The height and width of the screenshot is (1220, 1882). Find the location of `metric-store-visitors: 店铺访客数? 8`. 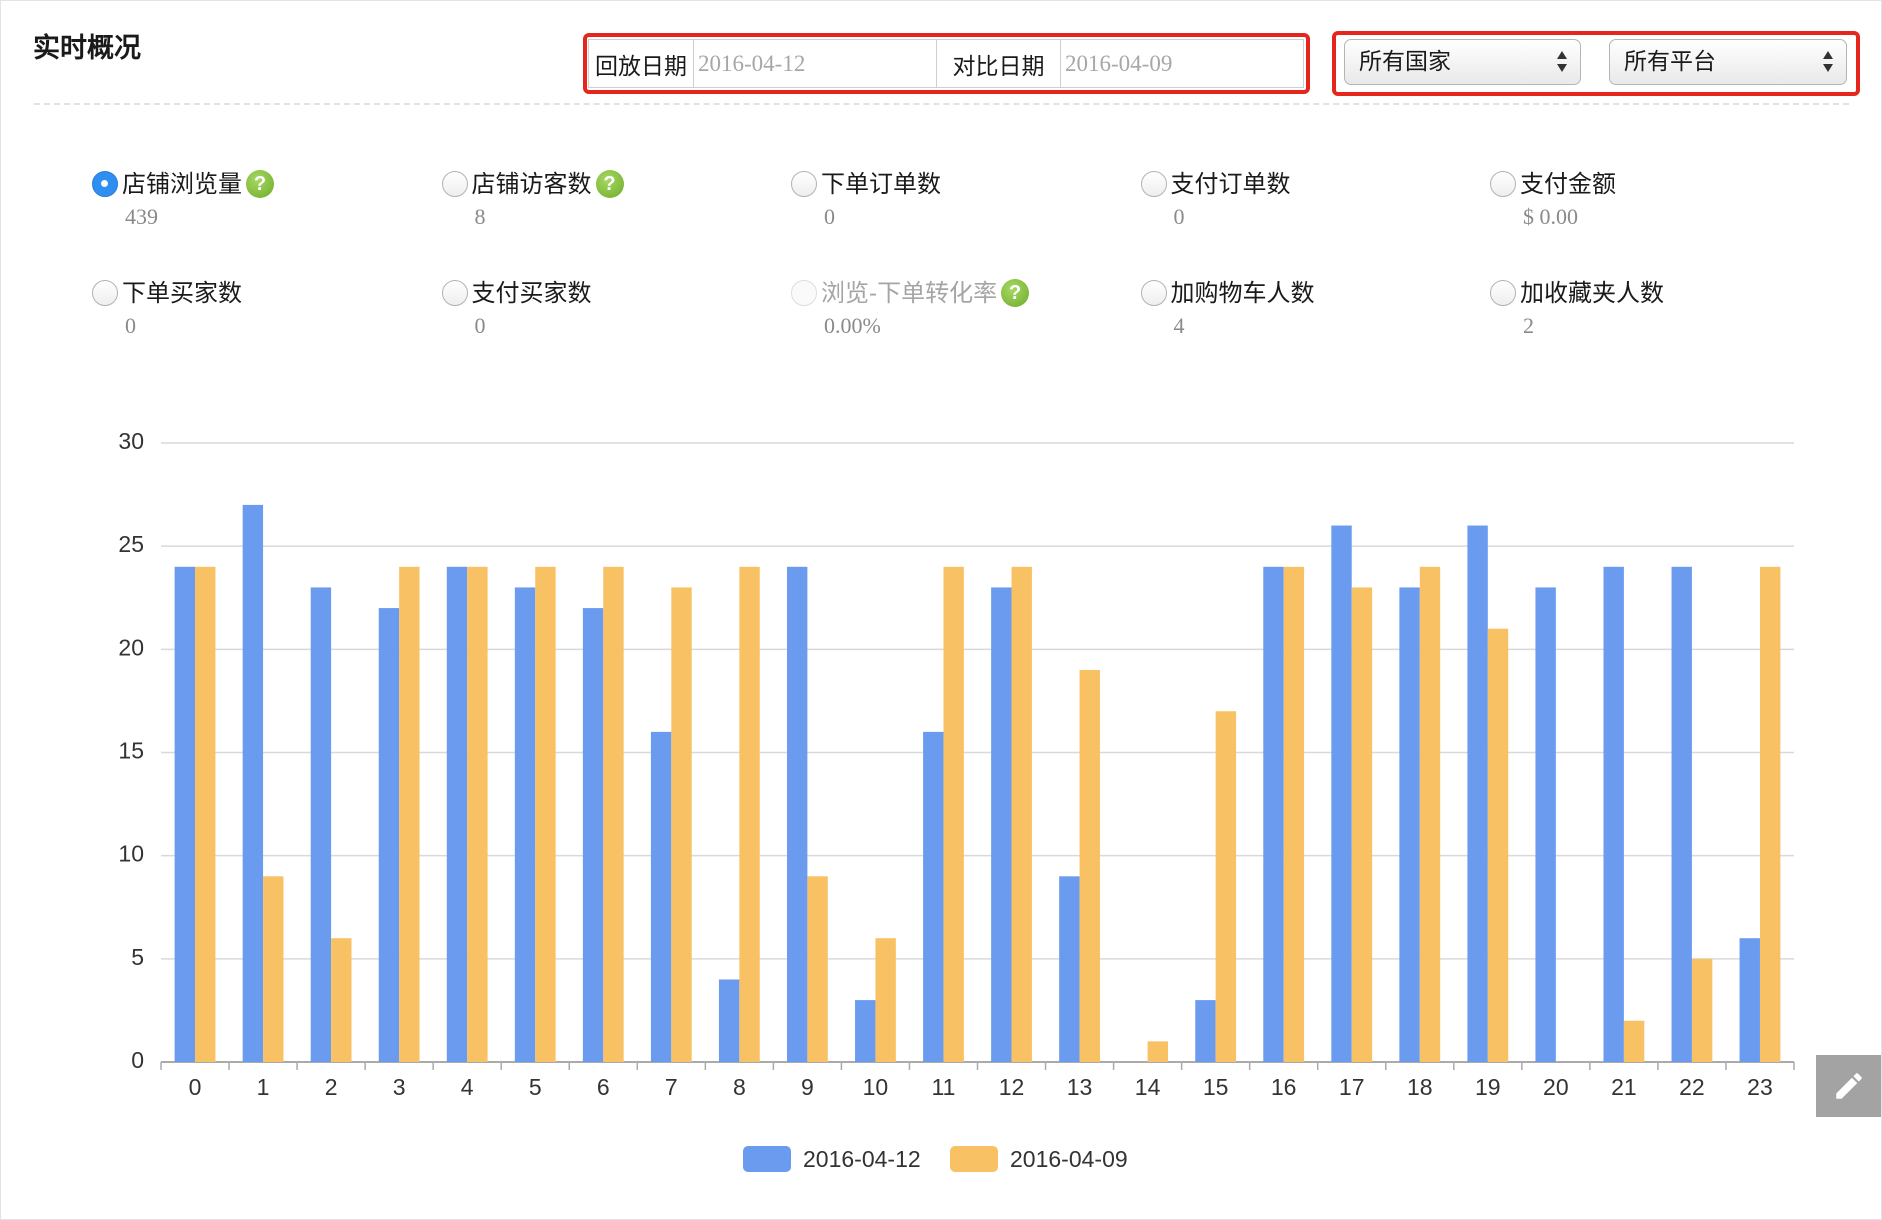

metric-store-visitors: 店铺访客数? 8 is located at coordinates (611, 206).